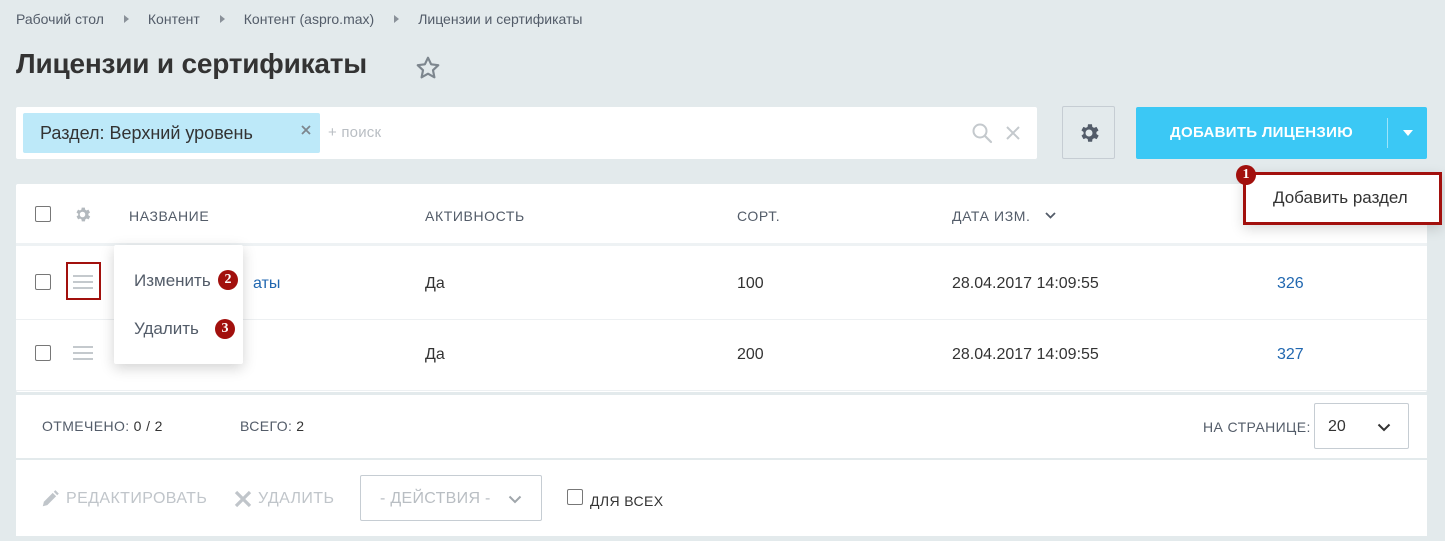 Image resolution: width=1445 pixels, height=541 pixels. What do you see at coordinates (300, 426) in the screenshot?
I see `total-value: 2` at bounding box center [300, 426].